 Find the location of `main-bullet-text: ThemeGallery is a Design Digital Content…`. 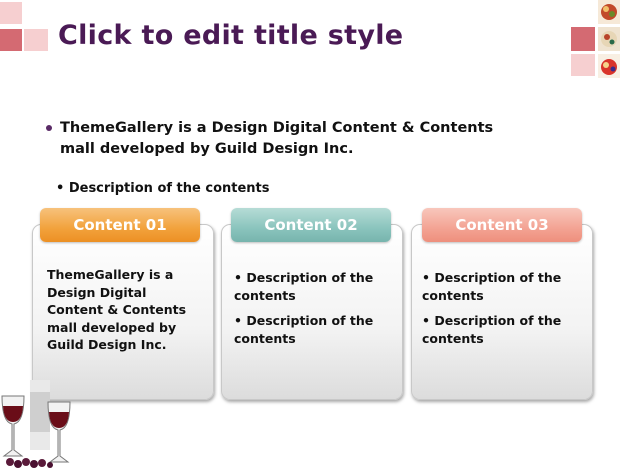

main-bullet-text: ThemeGallery is a Design Digital Content… is located at coordinates (277, 138).